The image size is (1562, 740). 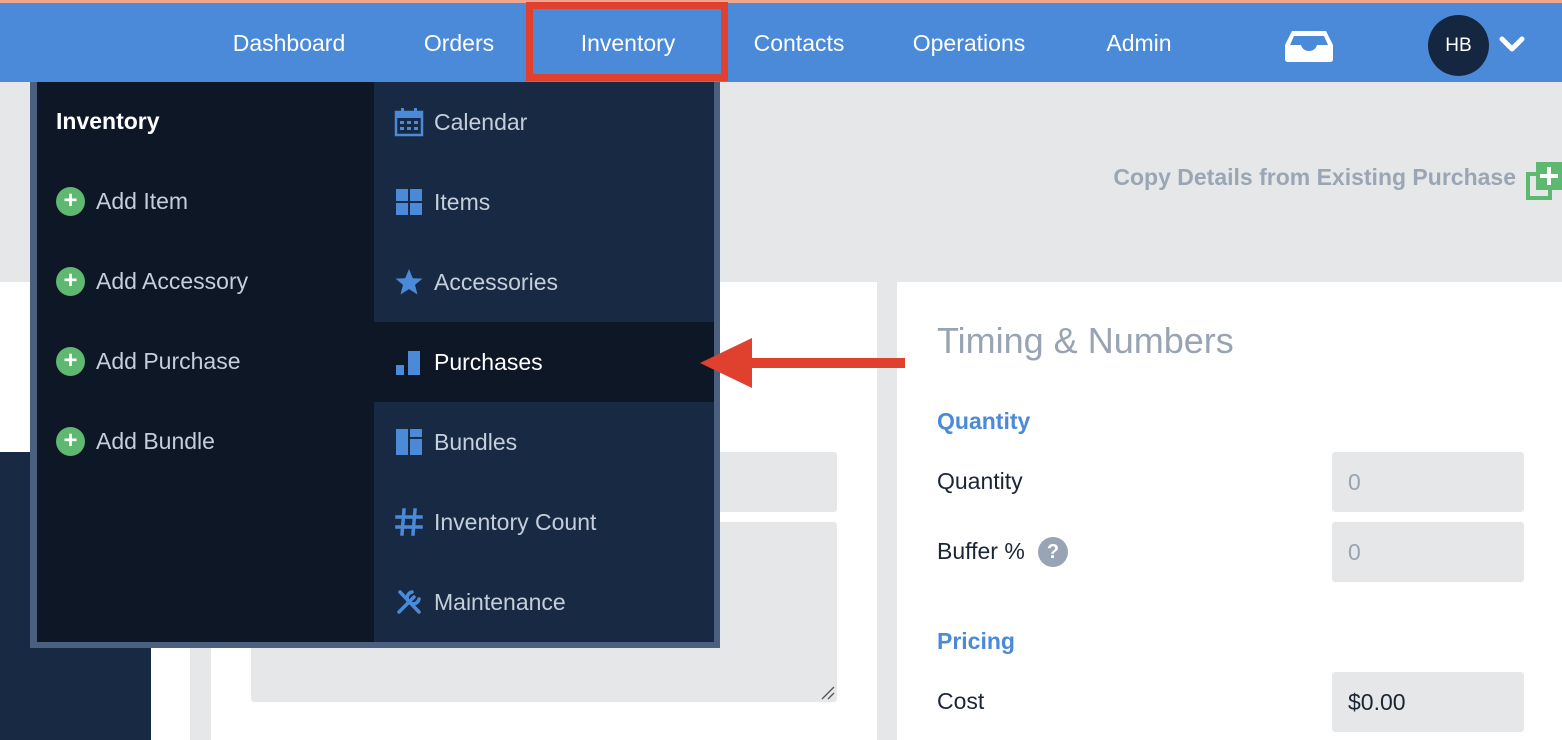 What do you see at coordinates (544, 122) in the screenshot?
I see `menu-calendar: Calendar` at bounding box center [544, 122].